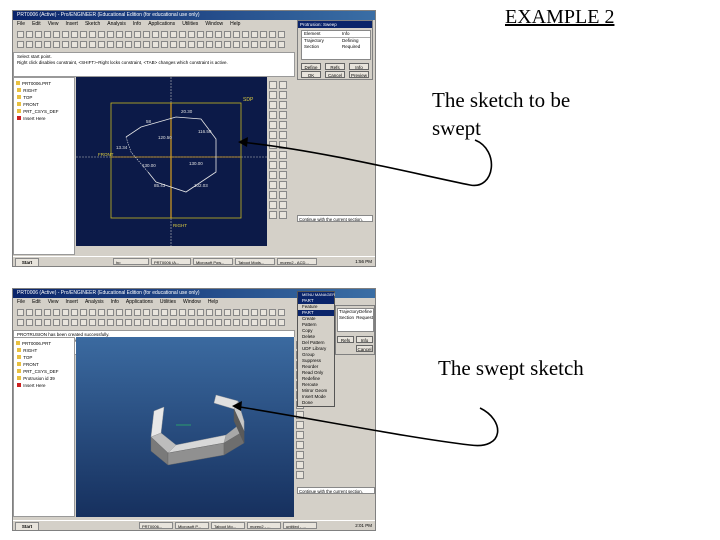 The height and width of the screenshot is (540, 720). Describe the element at coordinates (366, 426) in the screenshot. I see `arrow-to-solid` at that location.